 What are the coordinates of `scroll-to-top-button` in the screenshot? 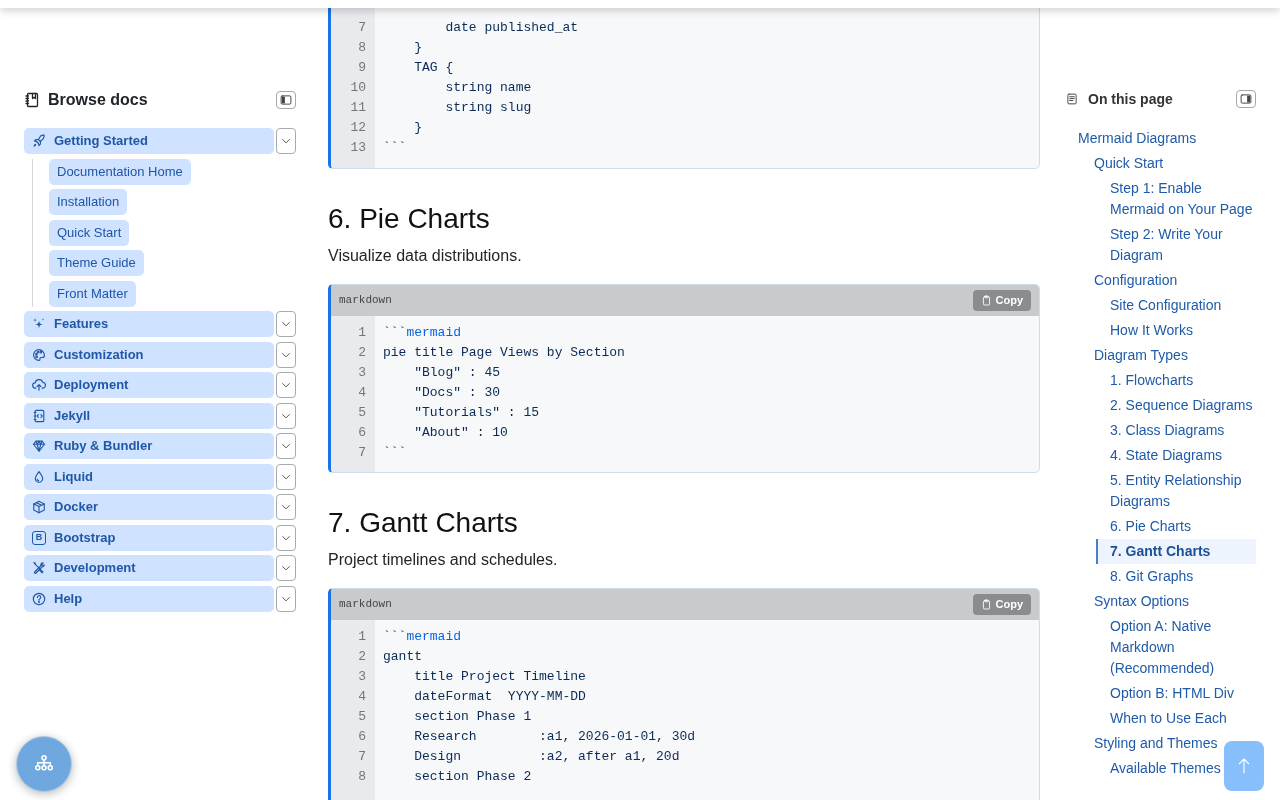 It's located at (1244, 766).